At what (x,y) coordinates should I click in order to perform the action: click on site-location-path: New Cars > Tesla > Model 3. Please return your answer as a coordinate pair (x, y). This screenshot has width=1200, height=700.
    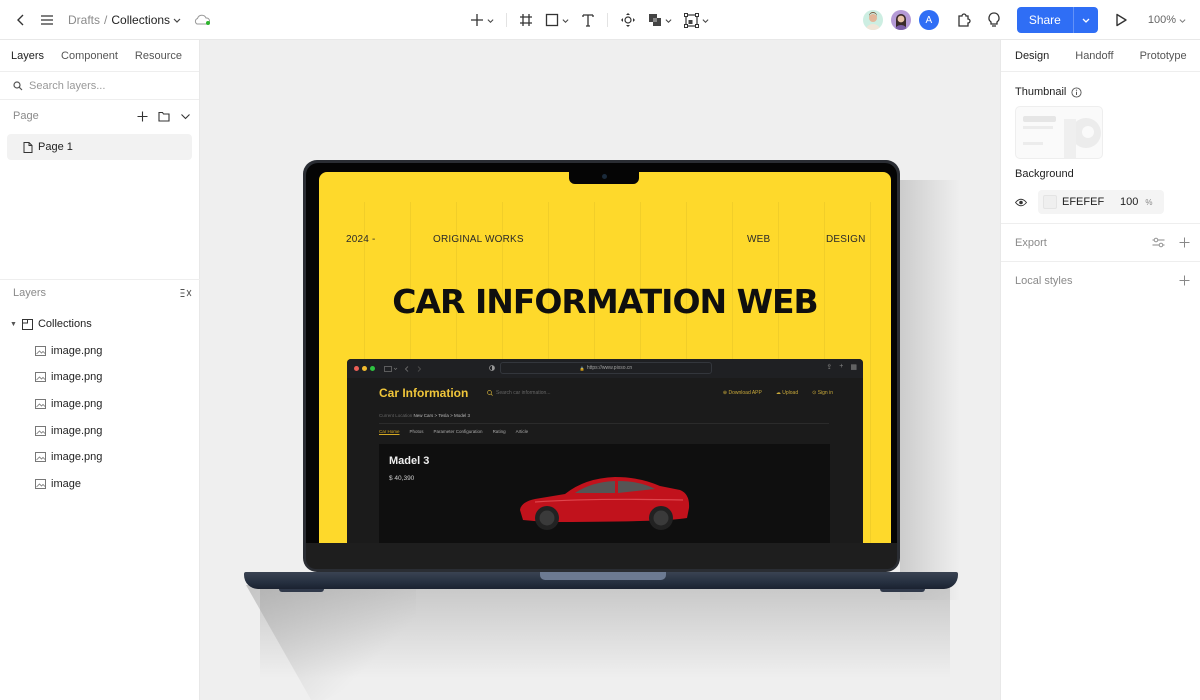
    Looking at the image, I should click on (441, 415).